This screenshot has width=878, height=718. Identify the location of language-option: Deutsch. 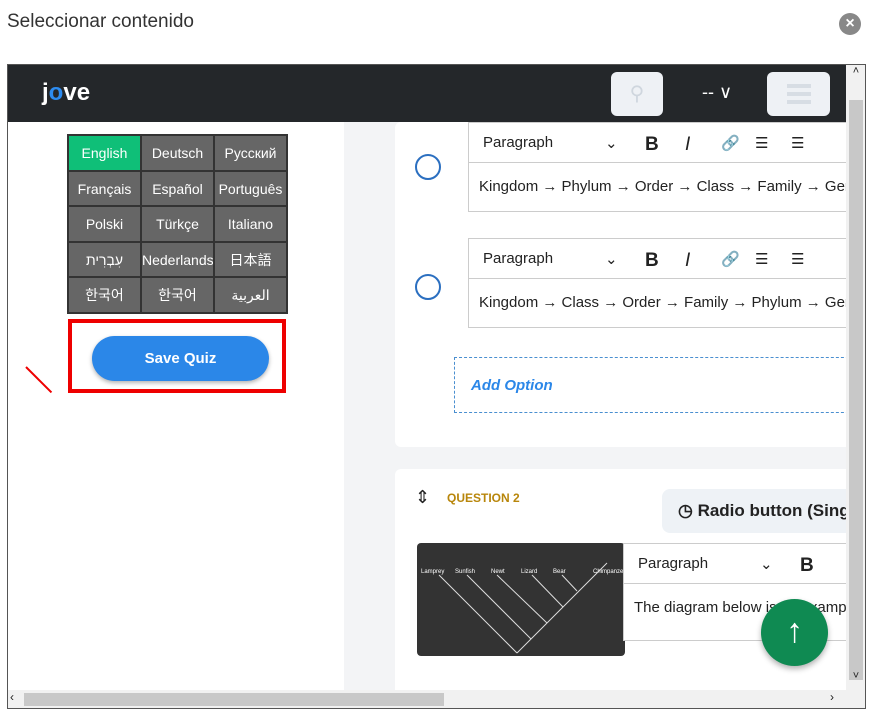
(177, 153).